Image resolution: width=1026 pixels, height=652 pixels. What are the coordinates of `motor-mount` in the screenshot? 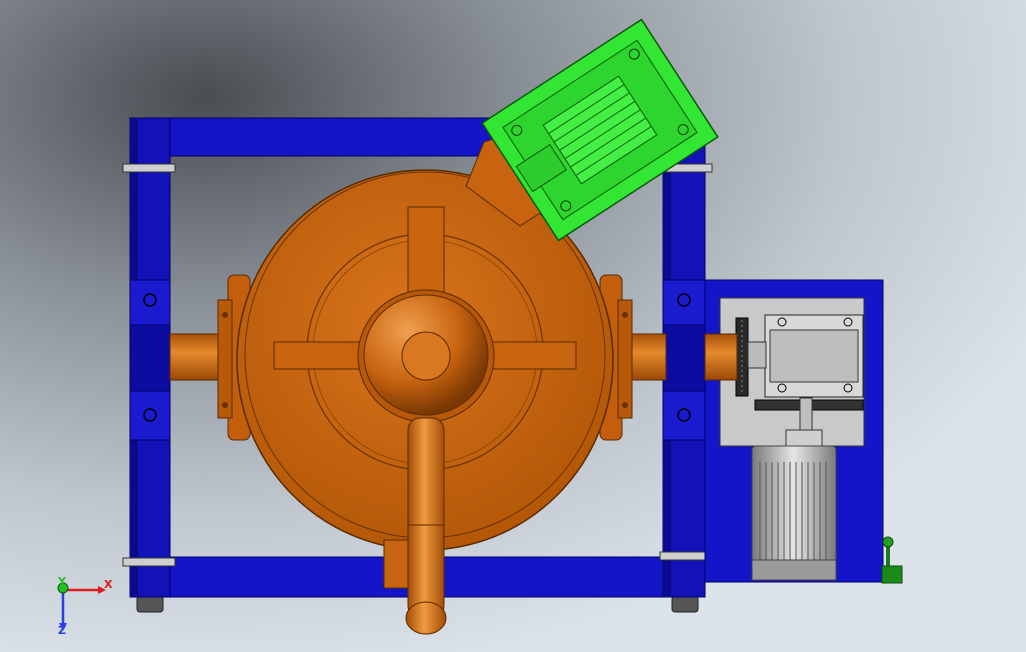 It's located at (804, 439).